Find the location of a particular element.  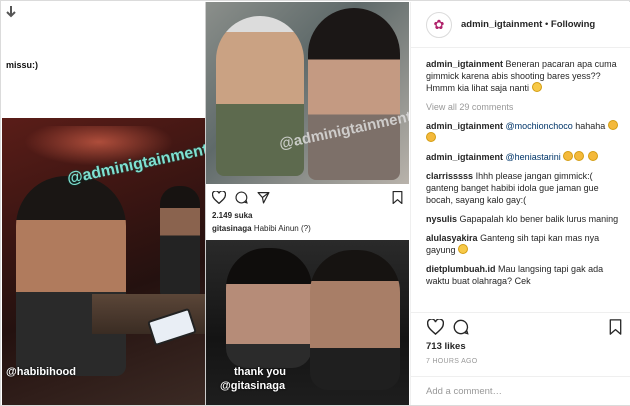

comment-mention: @mochionchoco is located at coordinates (539, 126).